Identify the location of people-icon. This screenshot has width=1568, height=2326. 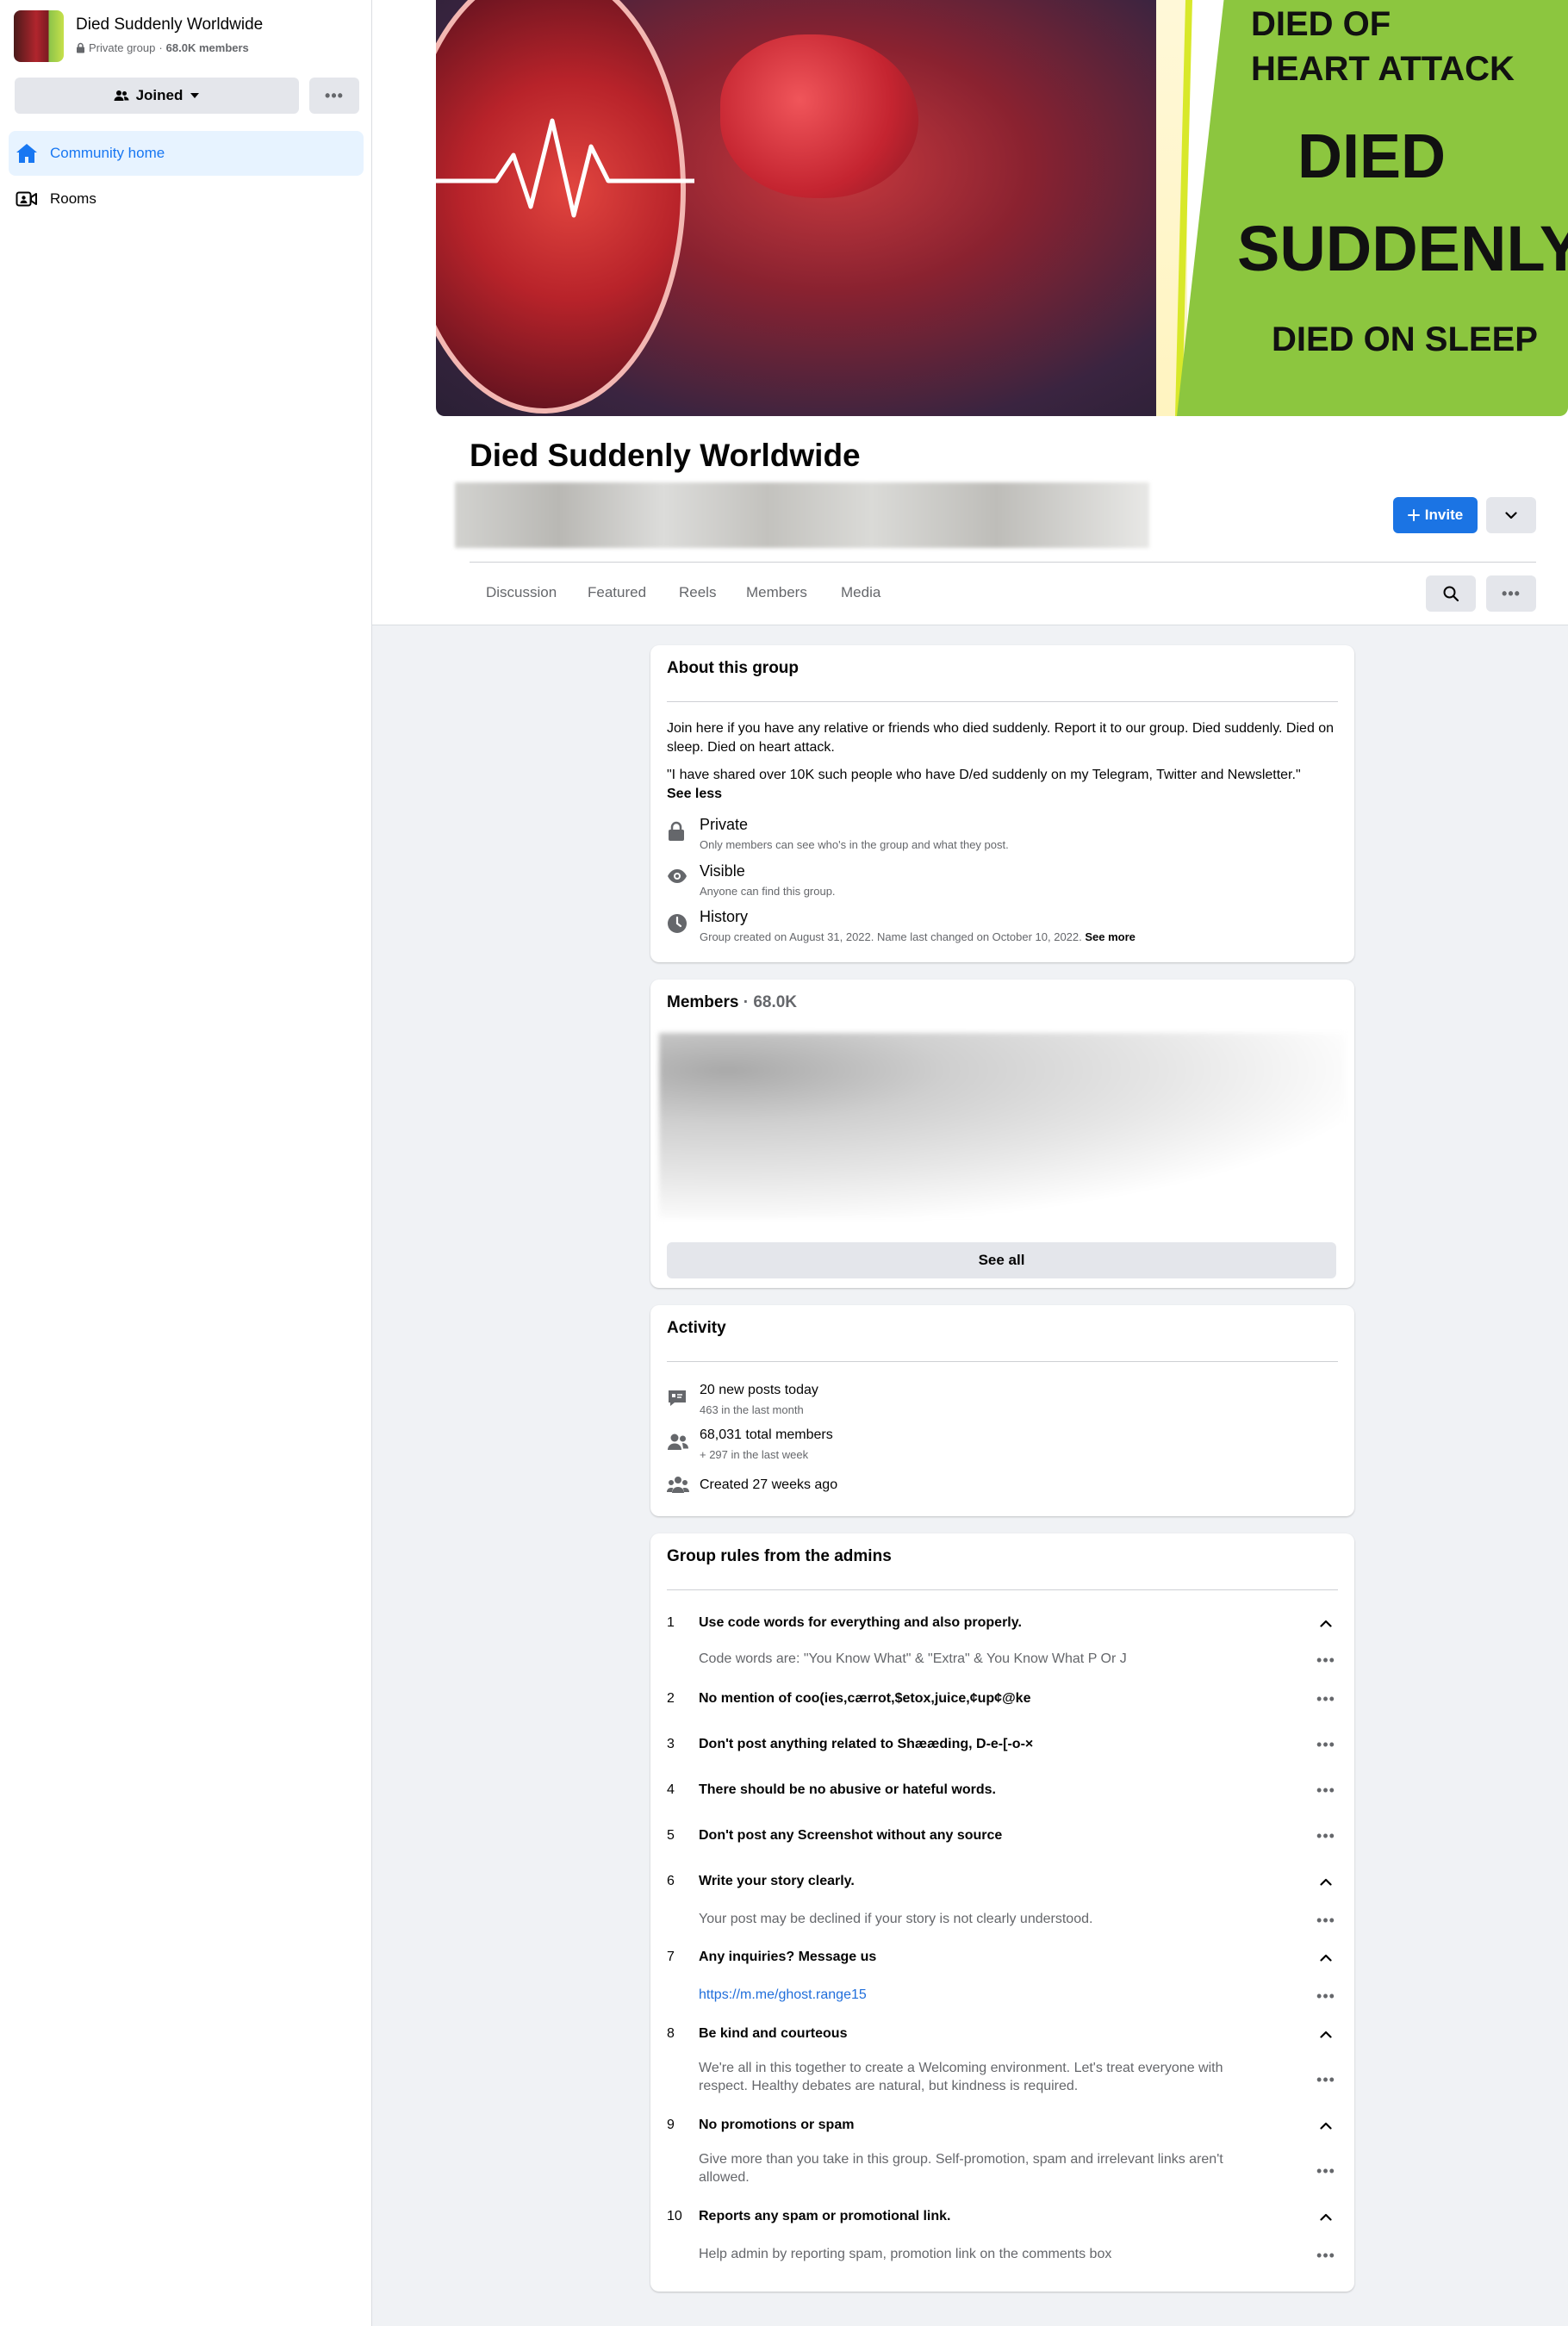
(122, 96).